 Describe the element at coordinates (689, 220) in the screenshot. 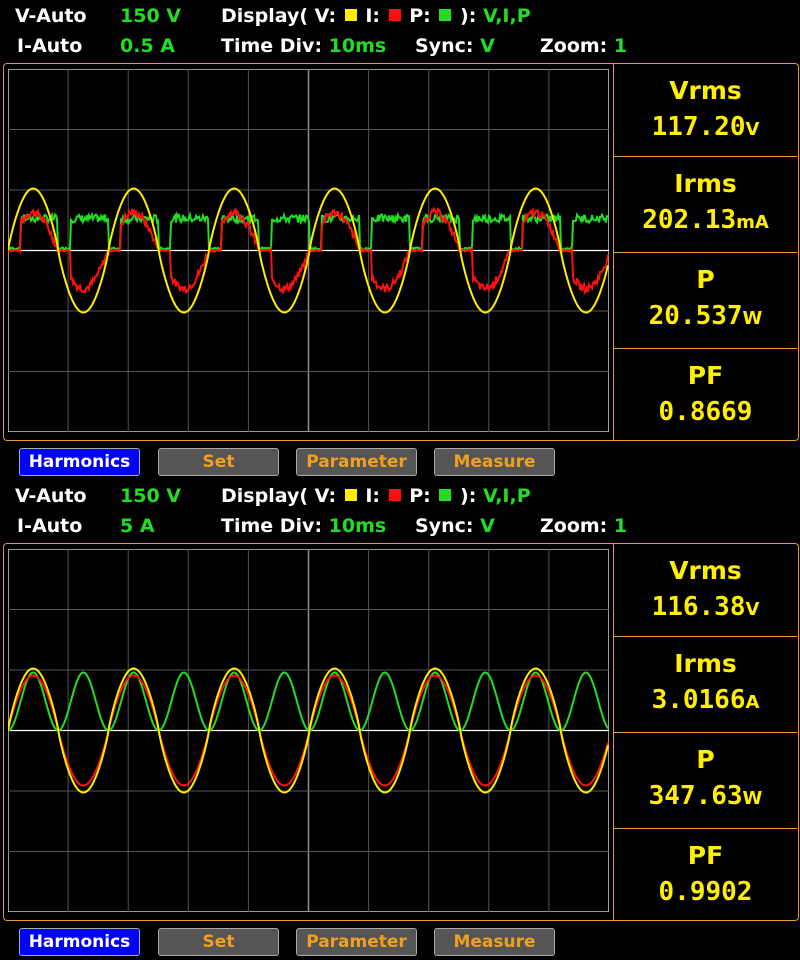

I see `irms-value: 202.13` at that location.